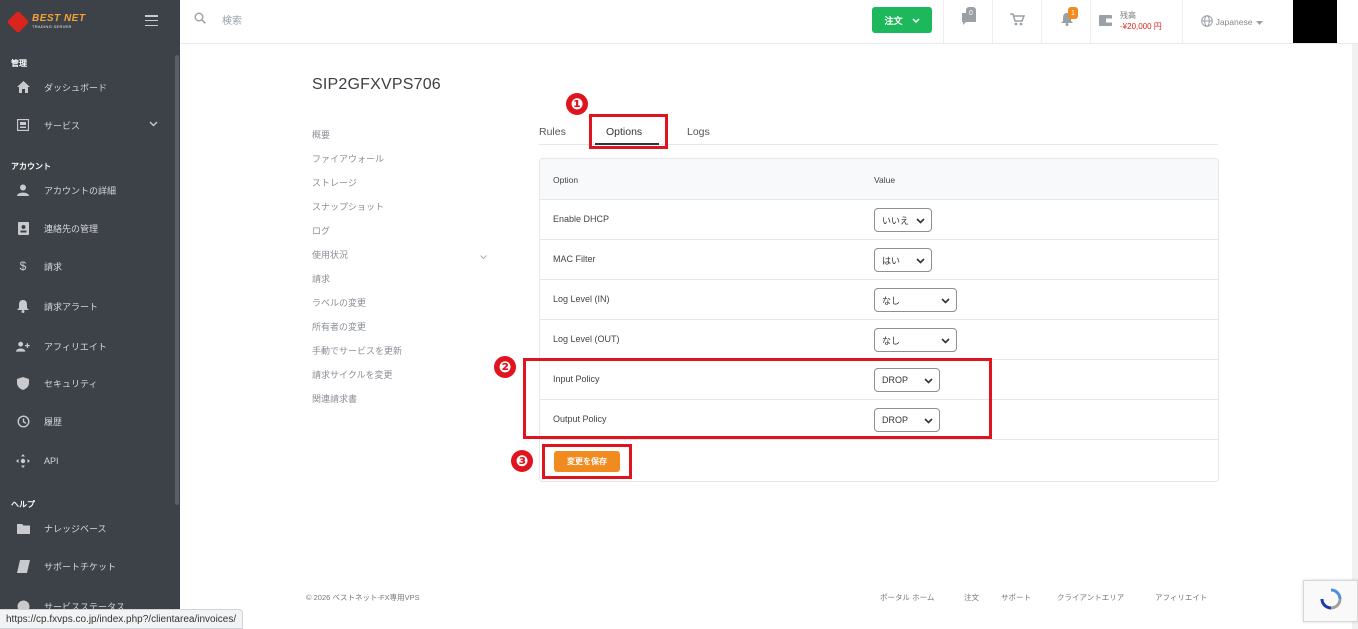 The image size is (1358, 629). I want to click on log-level-in-select: なし, so click(915, 300).